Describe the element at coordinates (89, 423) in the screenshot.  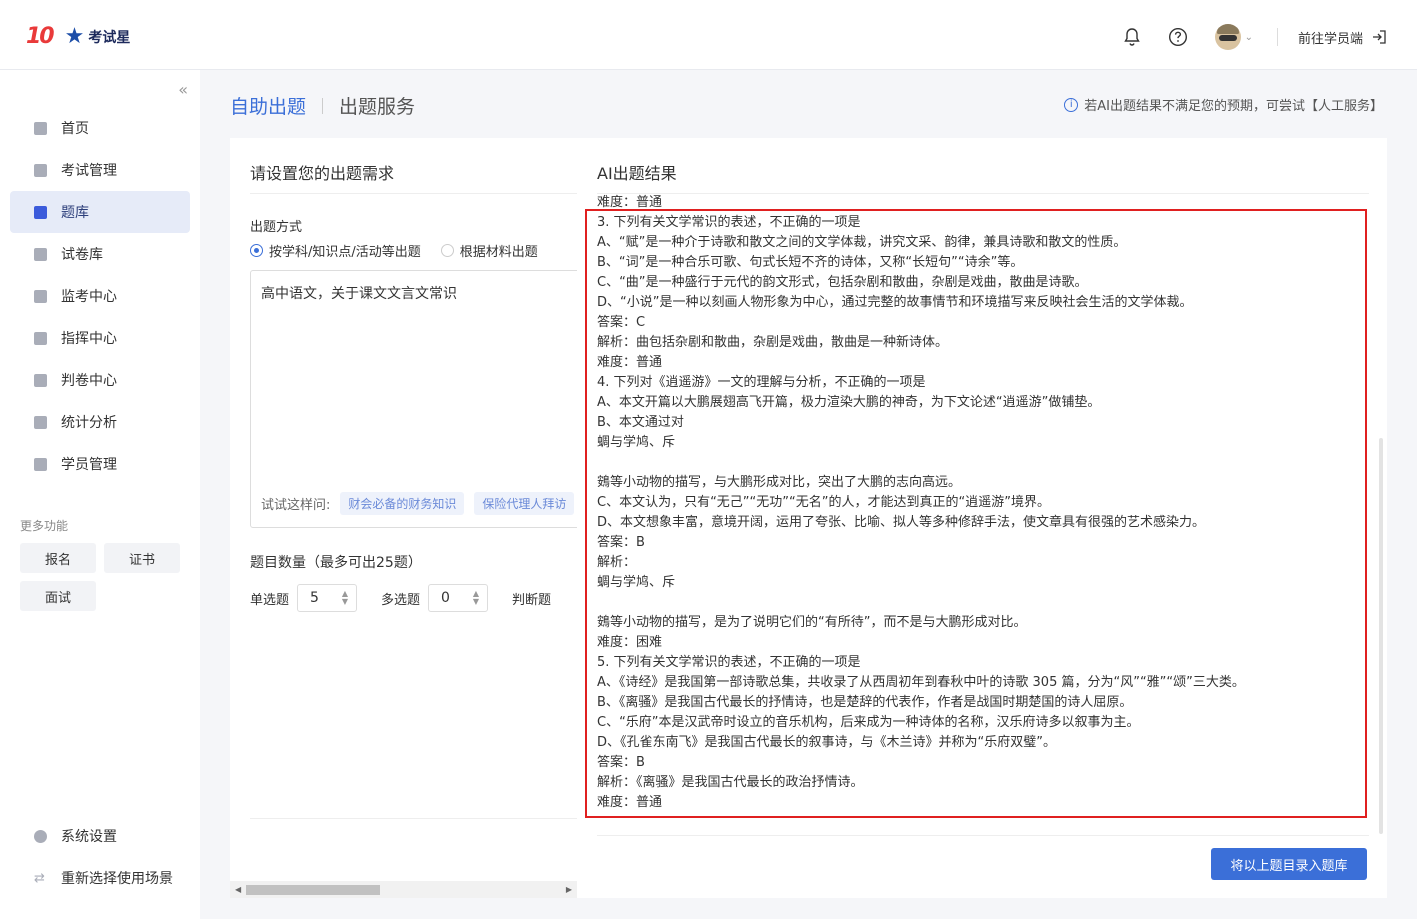
I see `sidebar-item-label: 统计分析` at that location.